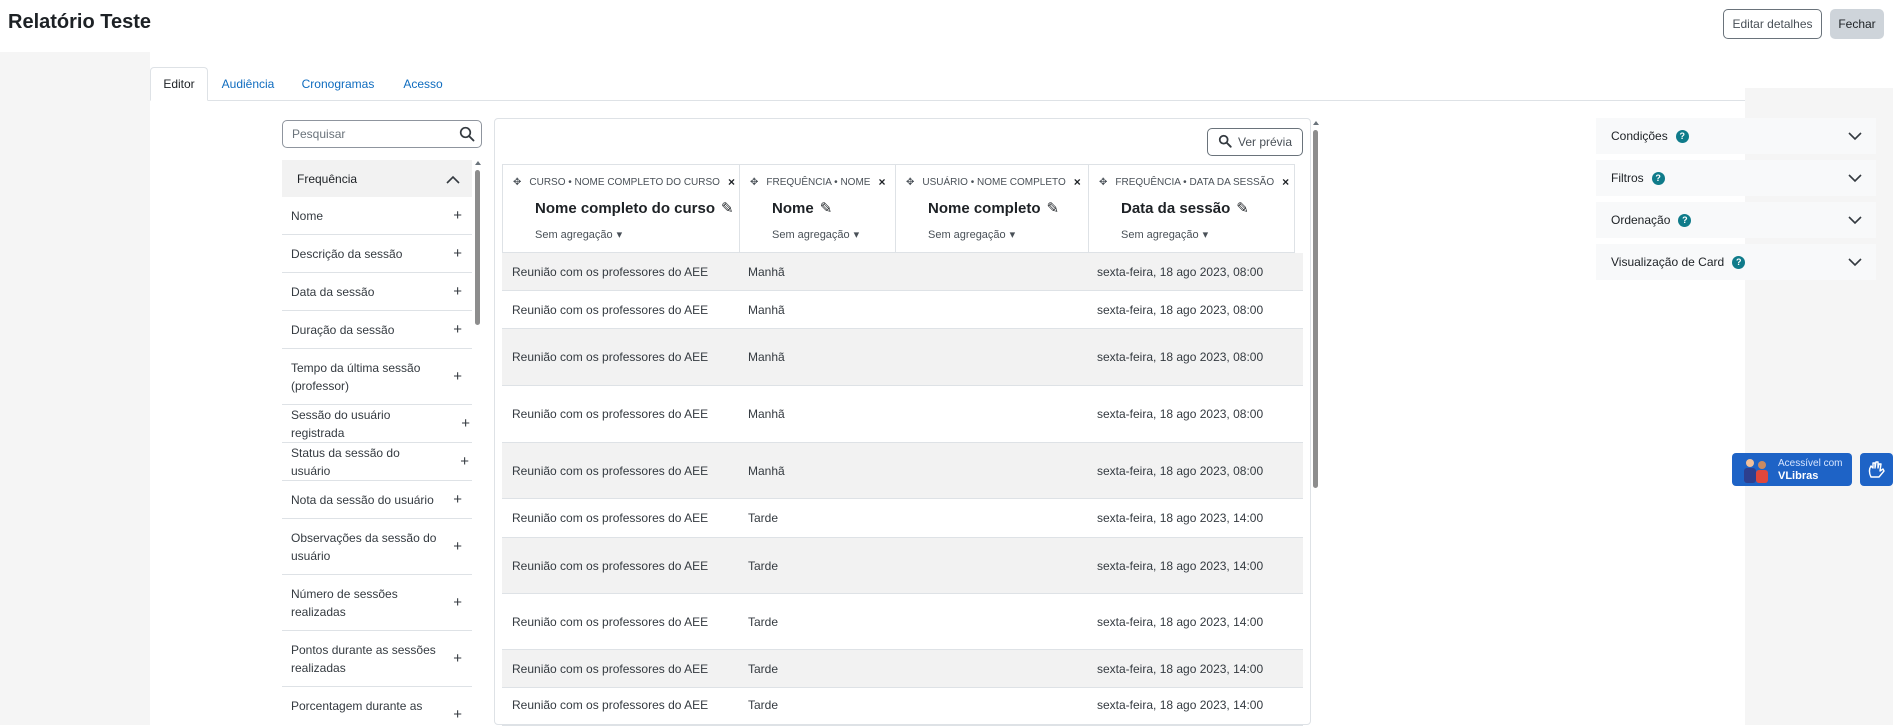 The image size is (1893, 726). I want to click on field-item-pontos: Pontos durante as sessões realizadas +, so click(377, 659).